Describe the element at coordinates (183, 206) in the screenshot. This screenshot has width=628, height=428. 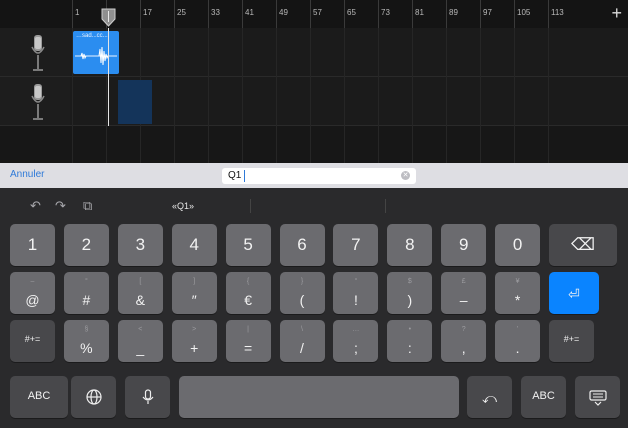
I see `suggestion-text: «Q1»` at that location.